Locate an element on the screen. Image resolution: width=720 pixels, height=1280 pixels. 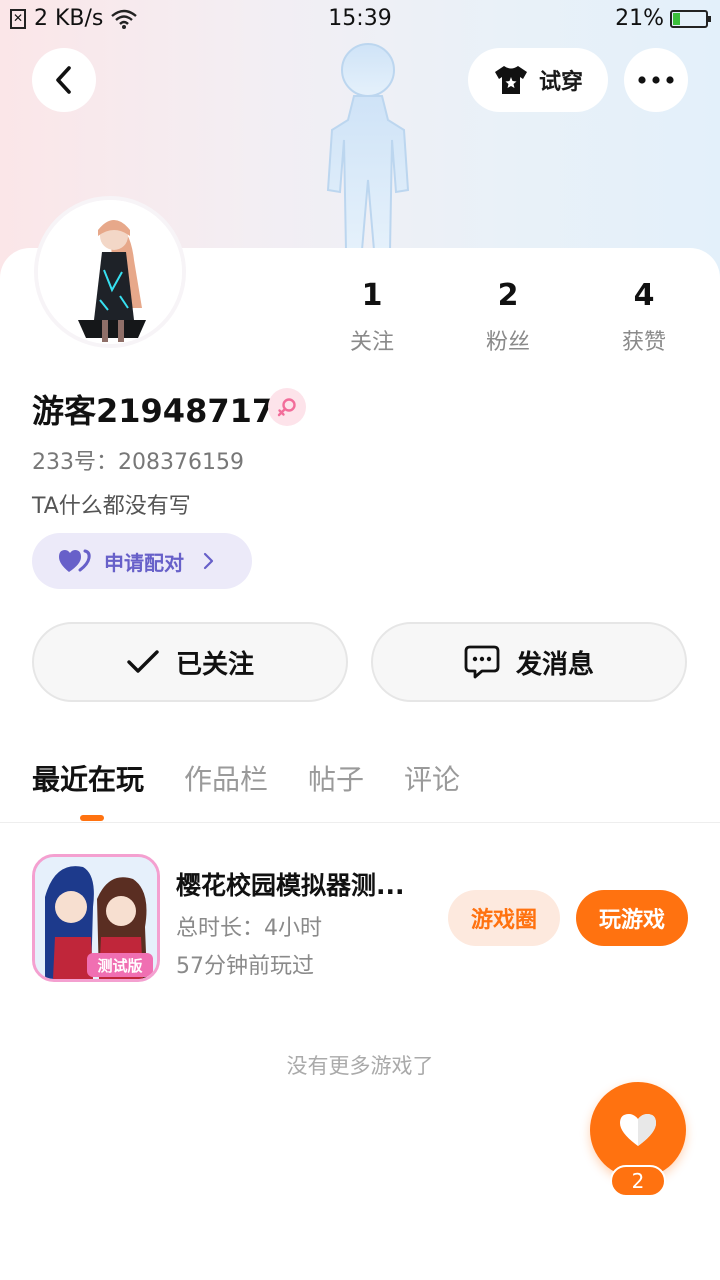
stat-number: 2 is located at coordinates (508, 295).